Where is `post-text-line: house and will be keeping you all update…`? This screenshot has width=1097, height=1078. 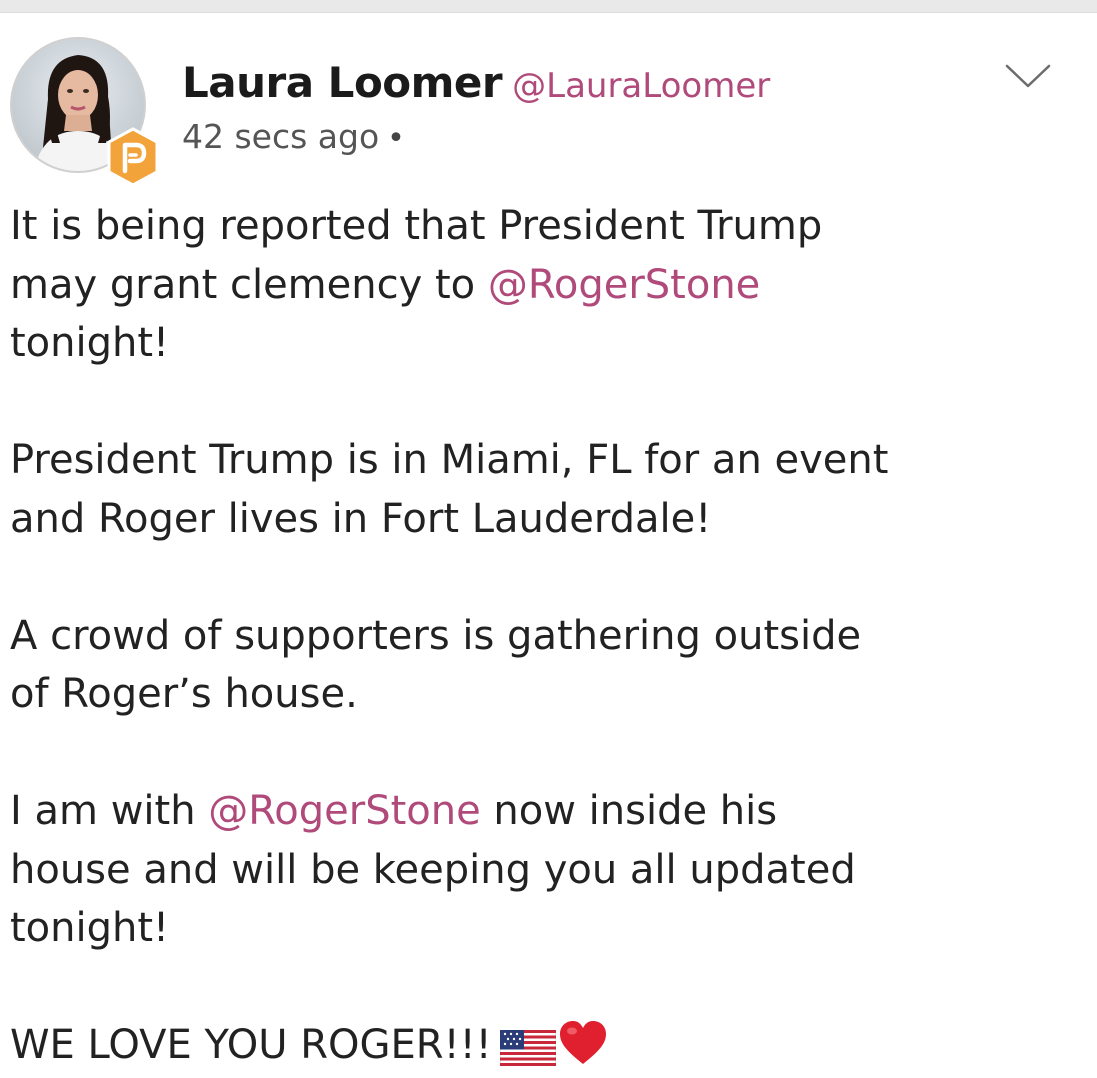 post-text-line: house and will be keeping you all update… is located at coordinates (433, 869).